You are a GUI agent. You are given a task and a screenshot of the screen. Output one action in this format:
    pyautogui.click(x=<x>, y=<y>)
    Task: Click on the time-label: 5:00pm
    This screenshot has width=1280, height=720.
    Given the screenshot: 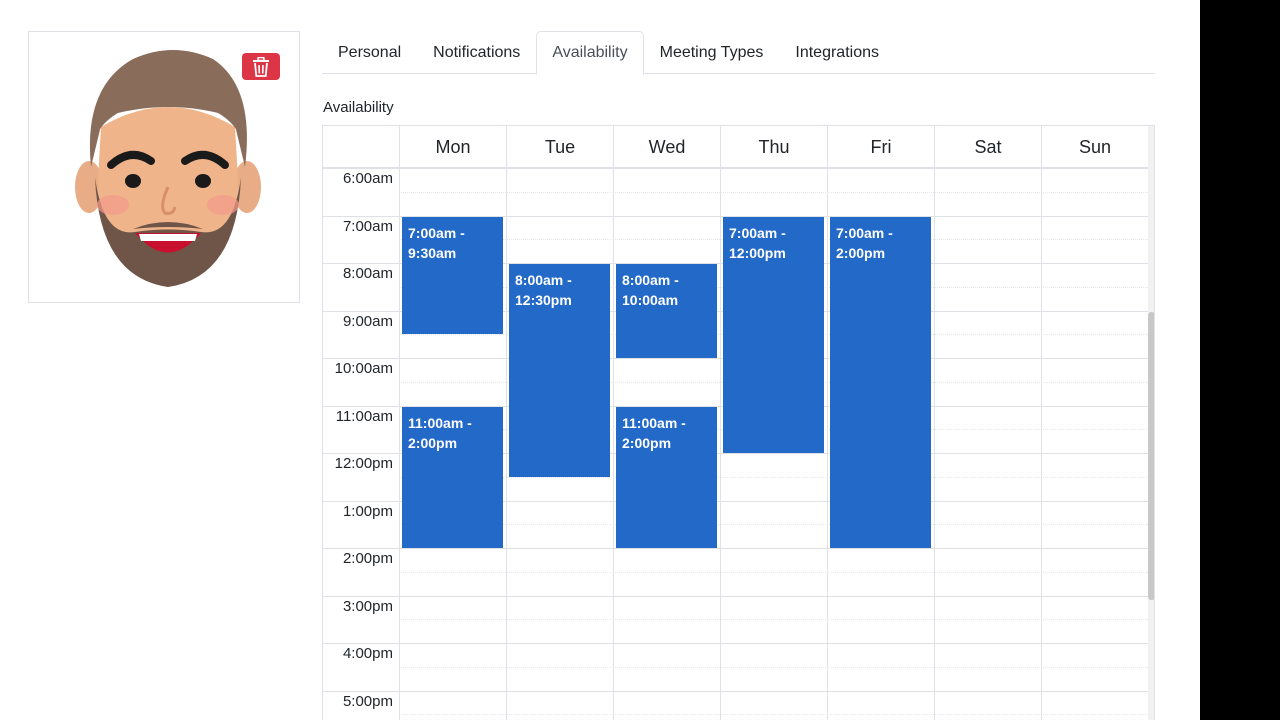 What is the action you would take?
    pyautogui.click(x=367, y=701)
    